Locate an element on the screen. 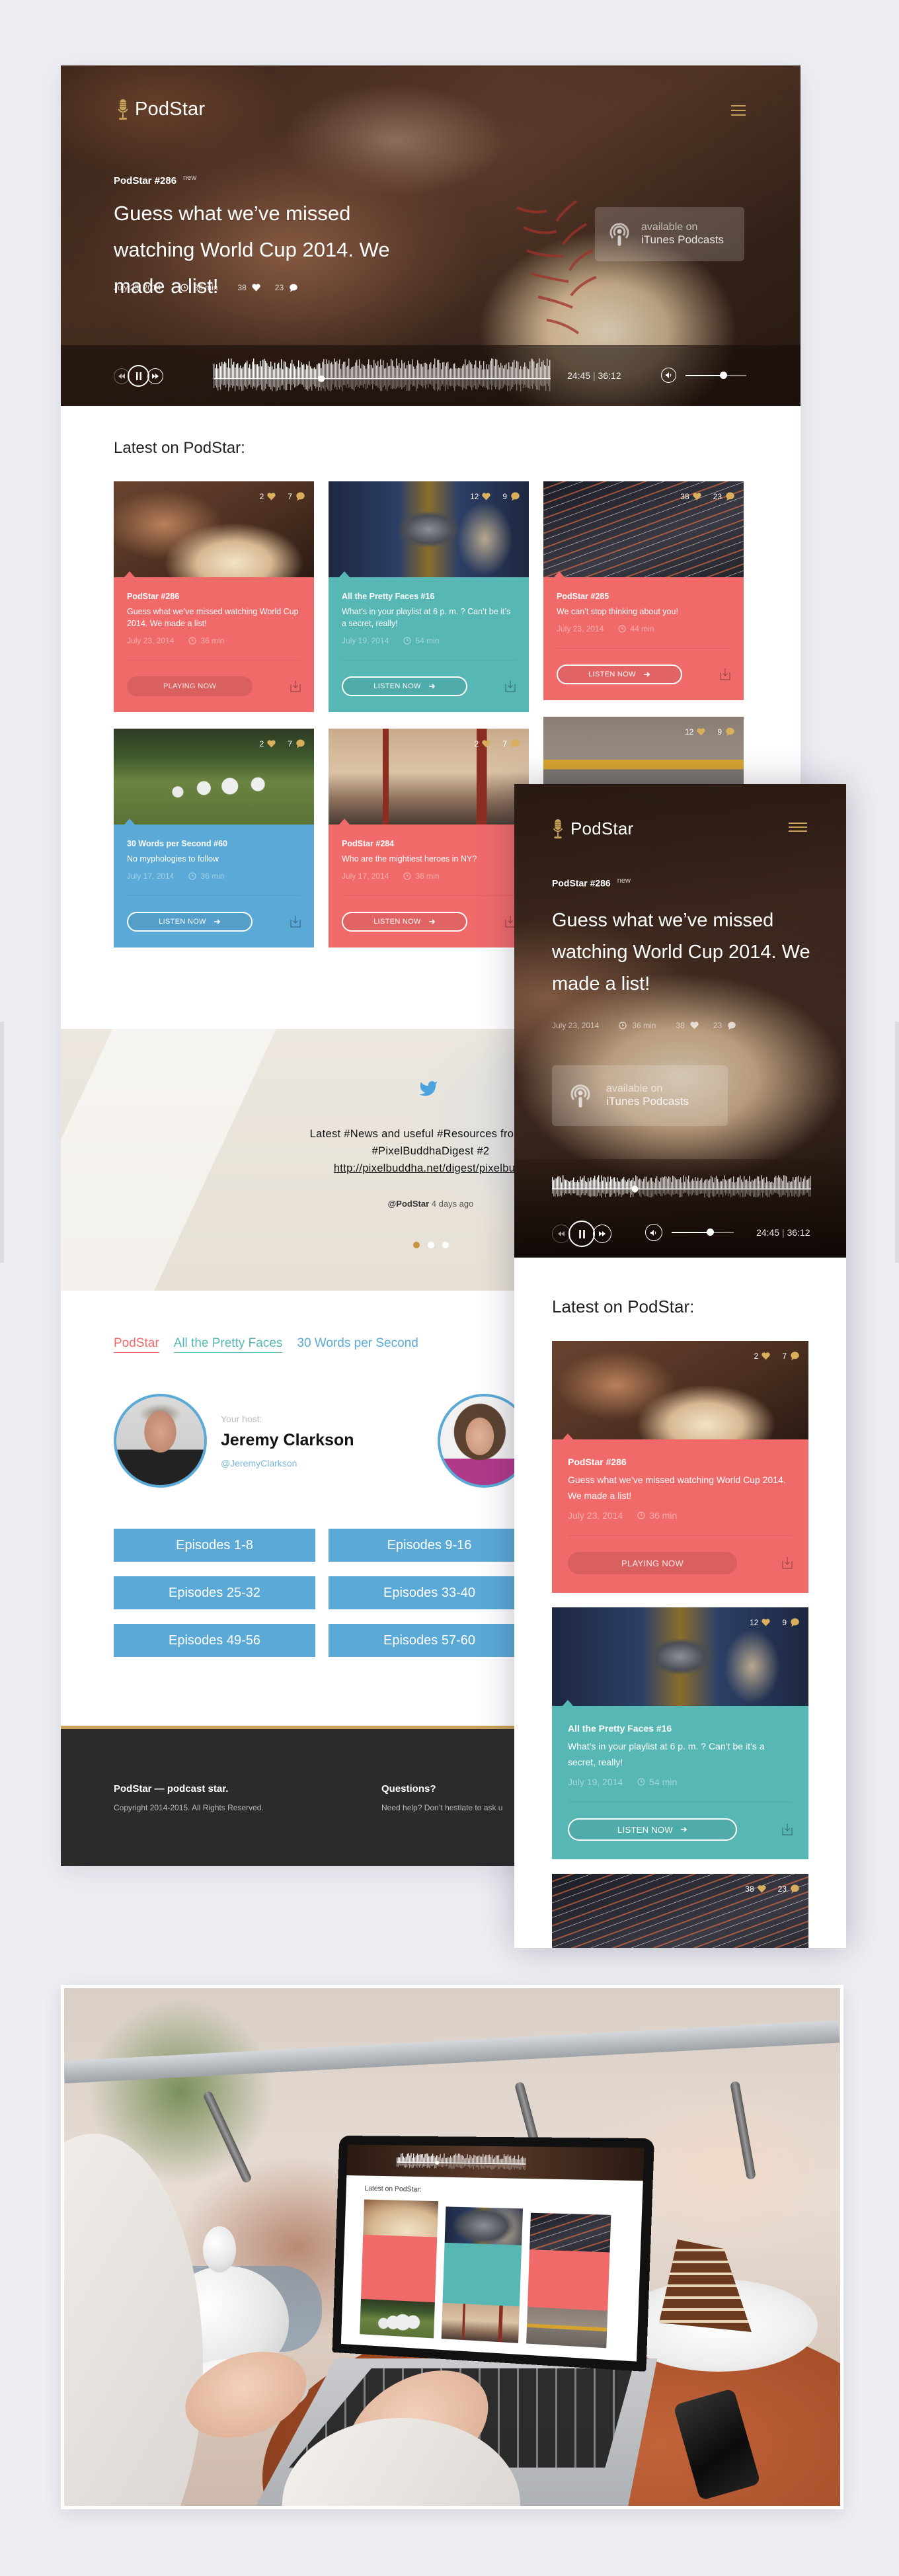  speaker-icon is located at coordinates (653, 1232).